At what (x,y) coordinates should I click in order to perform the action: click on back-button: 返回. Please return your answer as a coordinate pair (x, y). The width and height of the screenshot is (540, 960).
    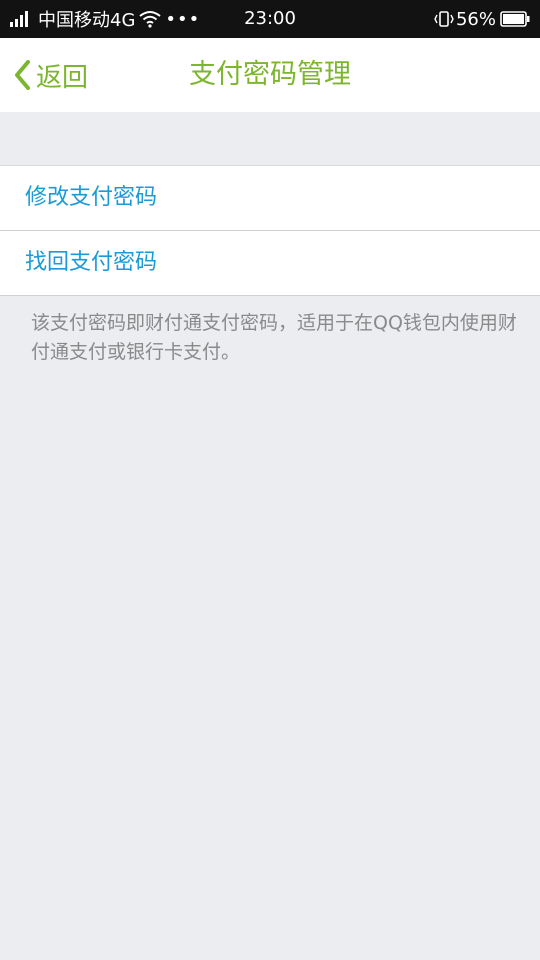
    Looking at the image, I should click on (50, 75).